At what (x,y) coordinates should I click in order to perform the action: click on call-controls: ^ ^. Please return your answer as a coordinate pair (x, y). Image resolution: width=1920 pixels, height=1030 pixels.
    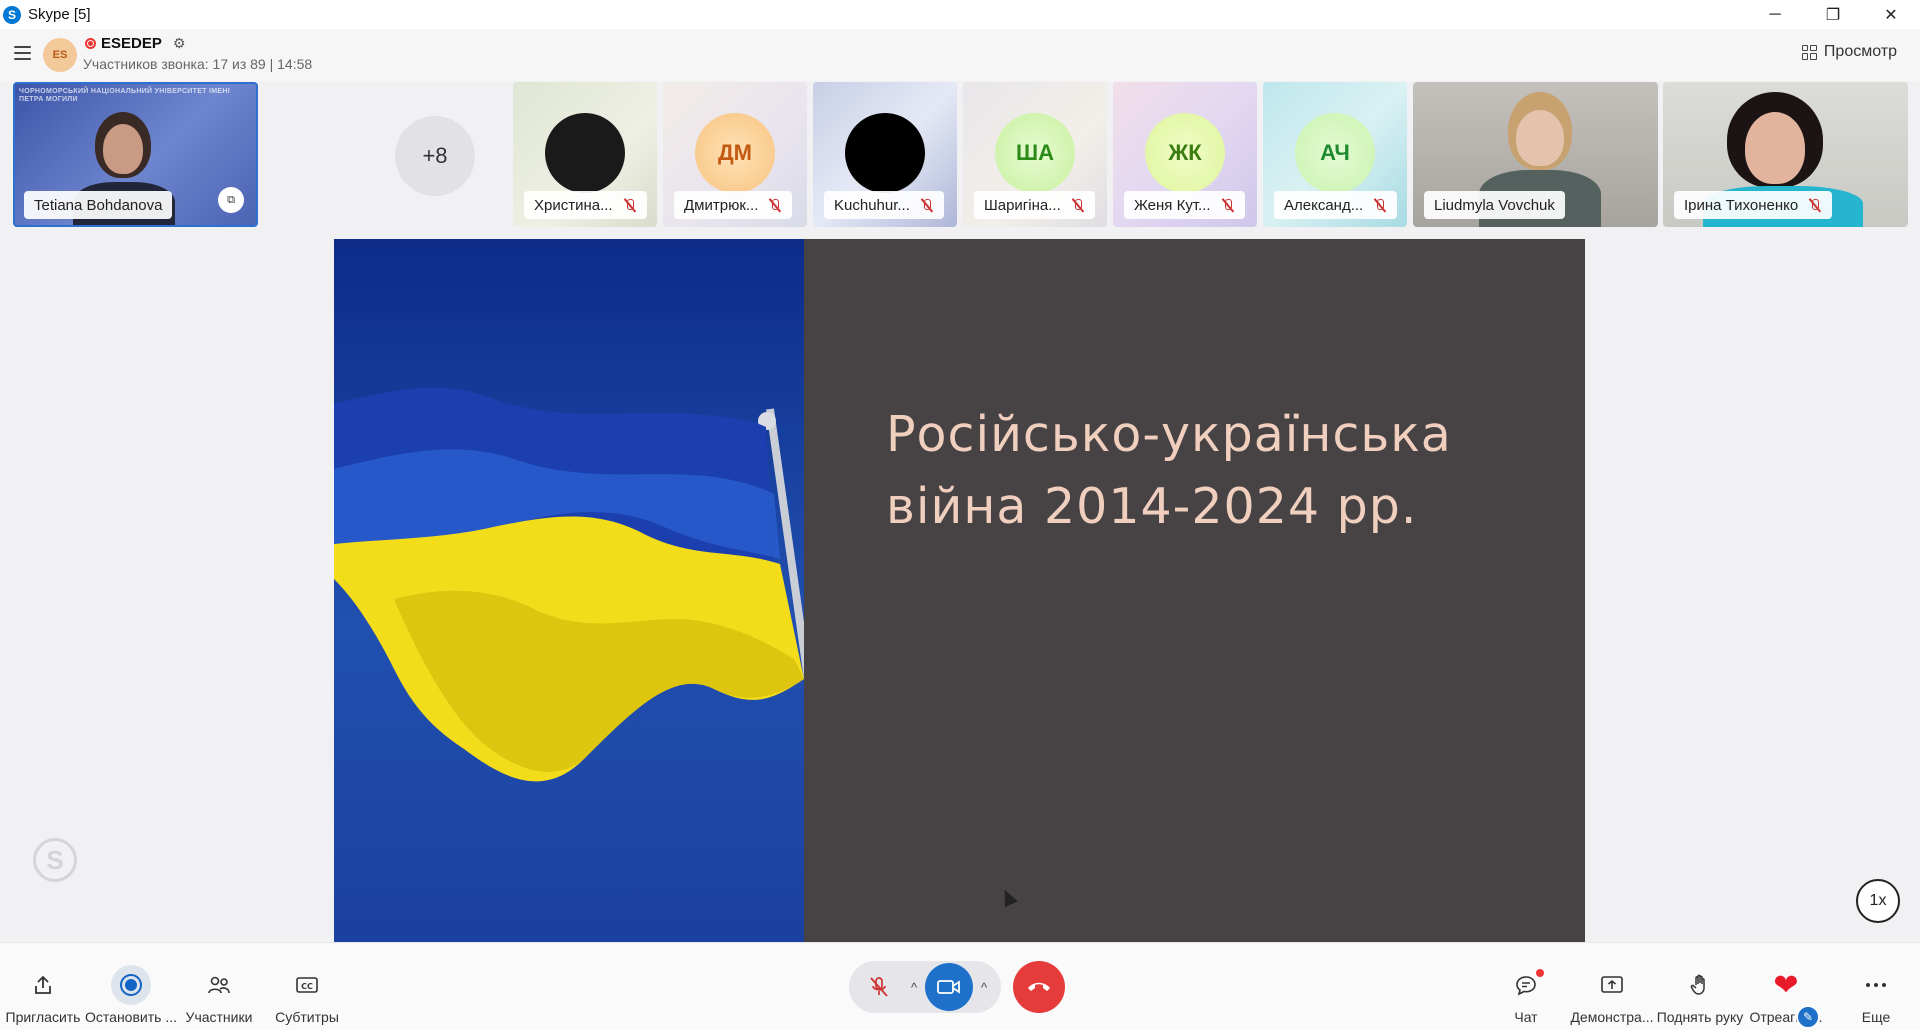
    Looking at the image, I should click on (957, 987).